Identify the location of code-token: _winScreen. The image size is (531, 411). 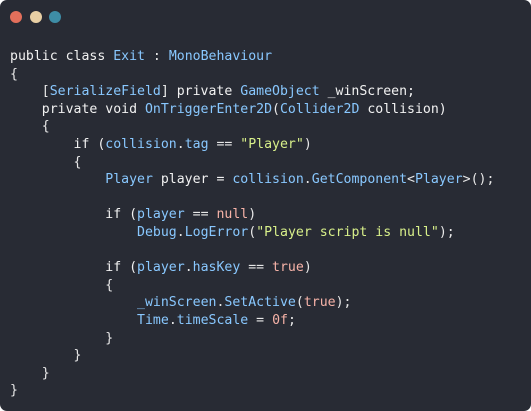
(177, 303).